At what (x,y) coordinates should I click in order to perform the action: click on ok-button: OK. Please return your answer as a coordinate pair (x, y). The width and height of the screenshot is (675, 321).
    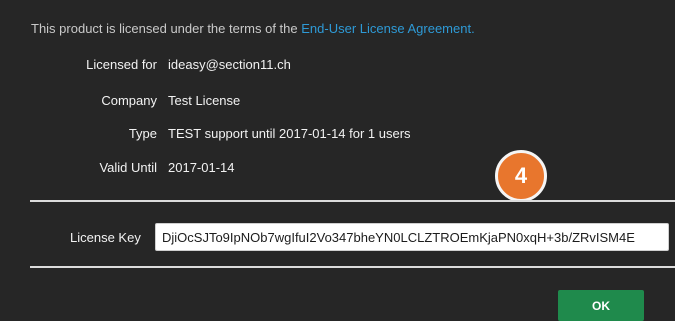
    Looking at the image, I should click on (601, 305).